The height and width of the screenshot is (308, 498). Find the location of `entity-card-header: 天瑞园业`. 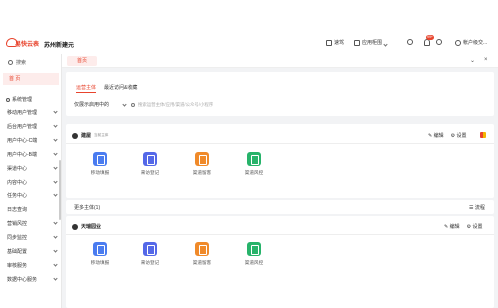

entity-card-header: 天瑞园业 is located at coordinates (86, 226).